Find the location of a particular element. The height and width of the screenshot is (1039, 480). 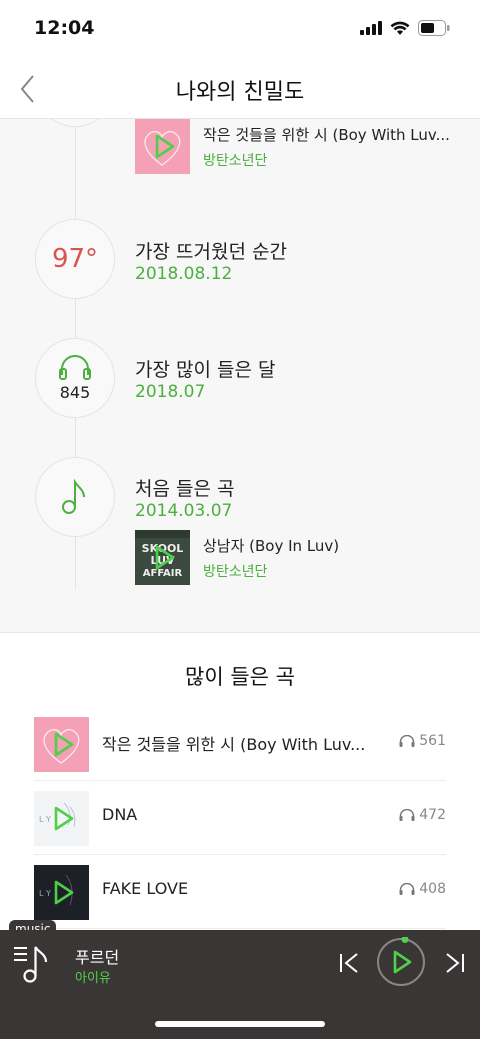

album-art-skool-luv-affair: SKOOL LUV AFFAIR is located at coordinates (162, 557).